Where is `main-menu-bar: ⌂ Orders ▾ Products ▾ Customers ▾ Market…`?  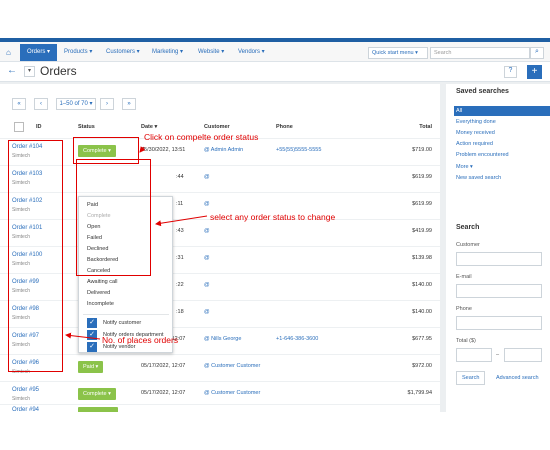 main-menu-bar: ⌂ Orders ▾ Products ▾ Customers ▾ Market… is located at coordinates (275, 52).